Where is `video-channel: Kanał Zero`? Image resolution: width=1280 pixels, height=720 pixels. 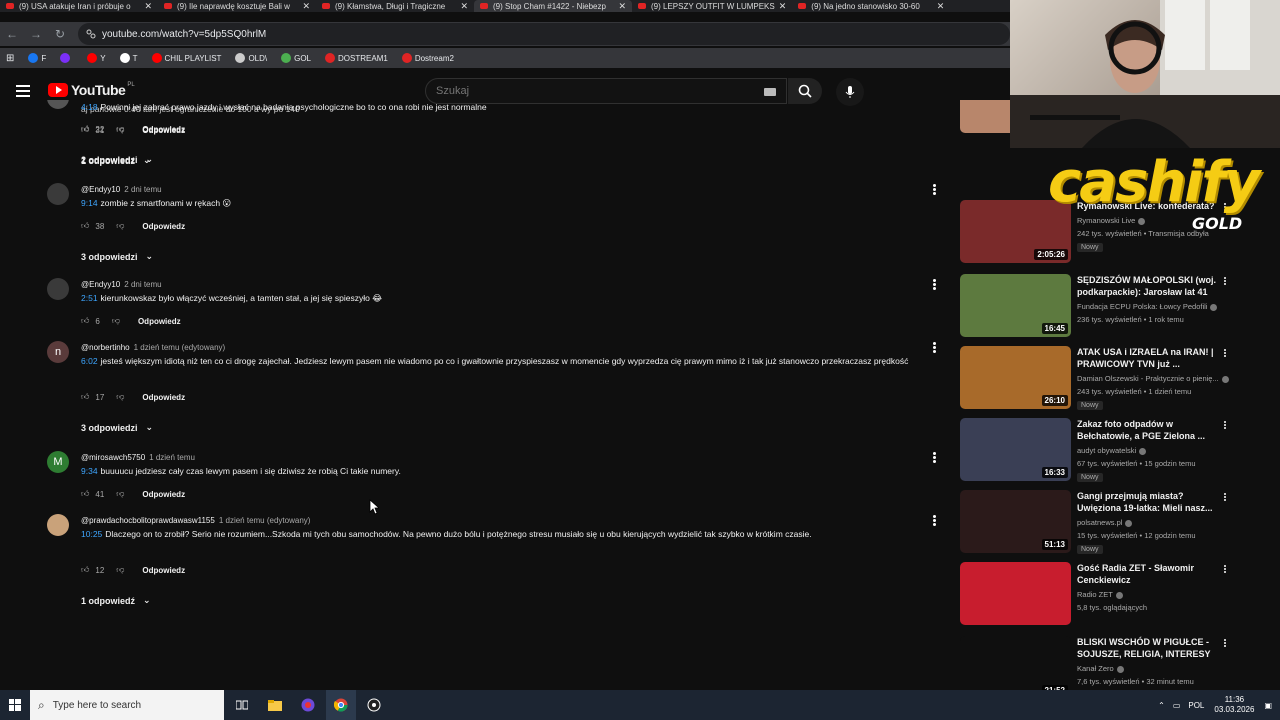
video-channel: Kanał Zero is located at coordinates (1100, 668).